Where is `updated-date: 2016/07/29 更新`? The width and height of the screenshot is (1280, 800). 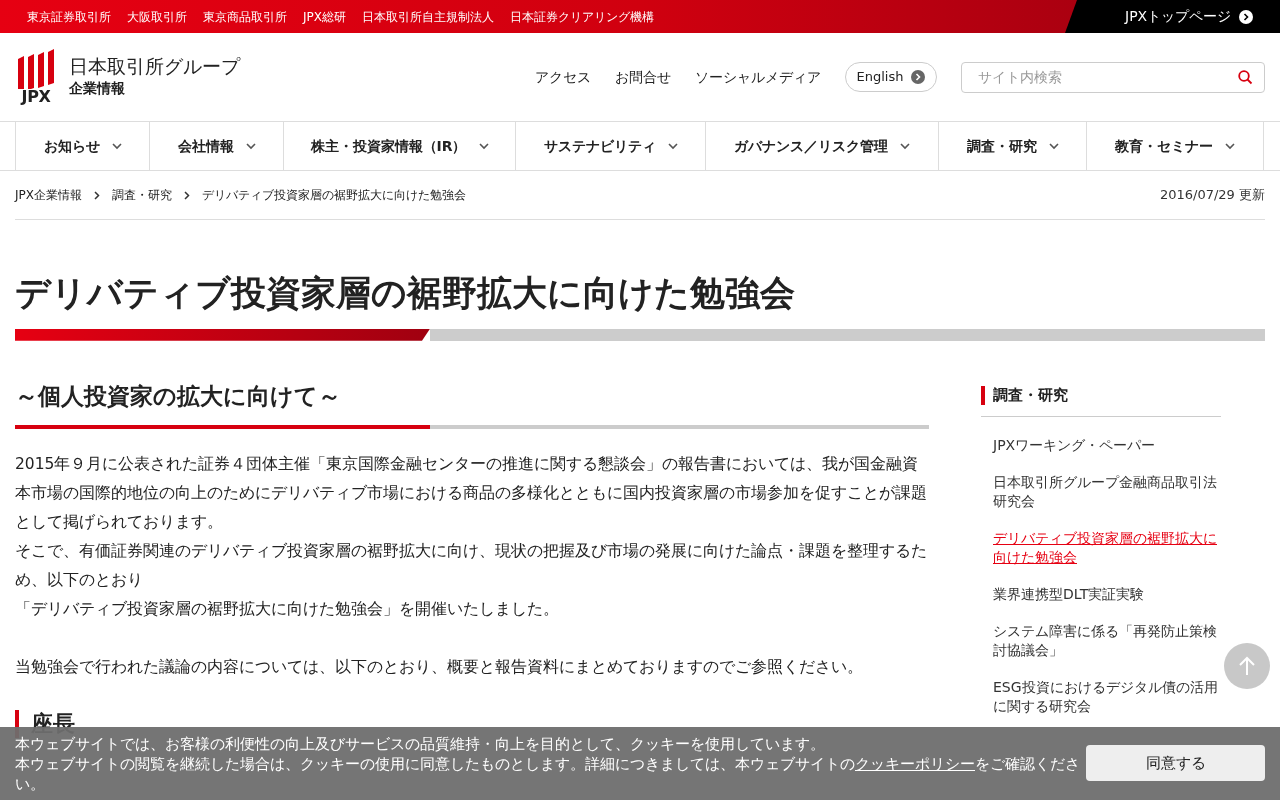
updated-date: 2016/07/29 更新 is located at coordinates (1212, 195).